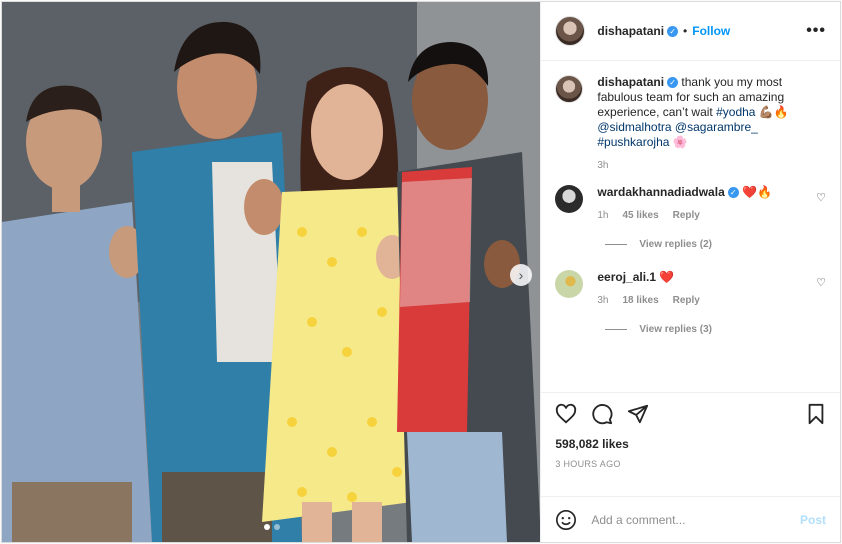  What do you see at coordinates (715, 329) in the screenshot?
I see `view-replies-button: View replies (3)` at bounding box center [715, 329].